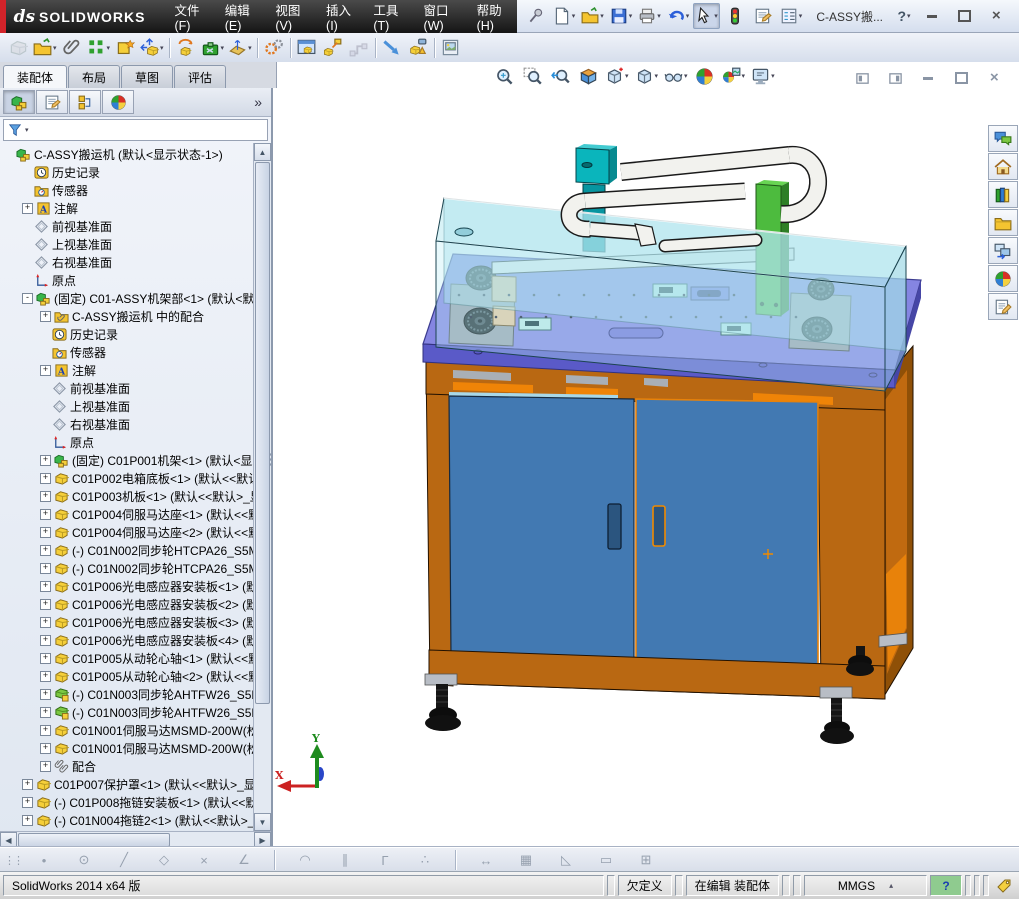 The width and height of the screenshot is (1019, 899). Describe the element at coordinates (244, 860) in the screenshot. I see `sketch-chamfer: ∠` at that location.